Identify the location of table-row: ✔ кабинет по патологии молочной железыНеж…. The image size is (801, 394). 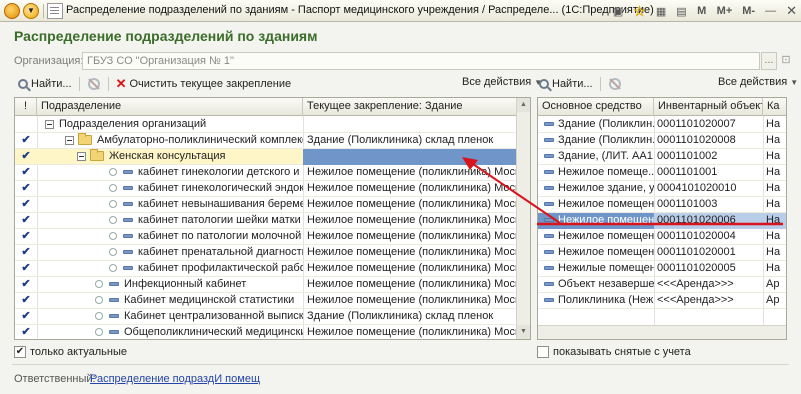
(266, 237).